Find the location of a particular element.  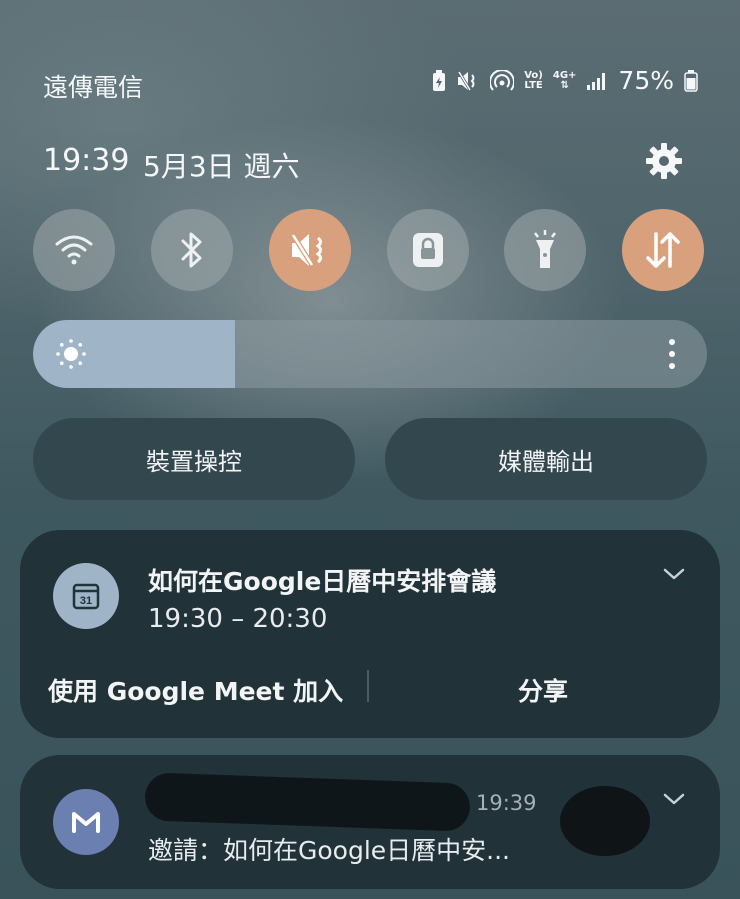

hotspot-icon is located at coordinates (502, 80).